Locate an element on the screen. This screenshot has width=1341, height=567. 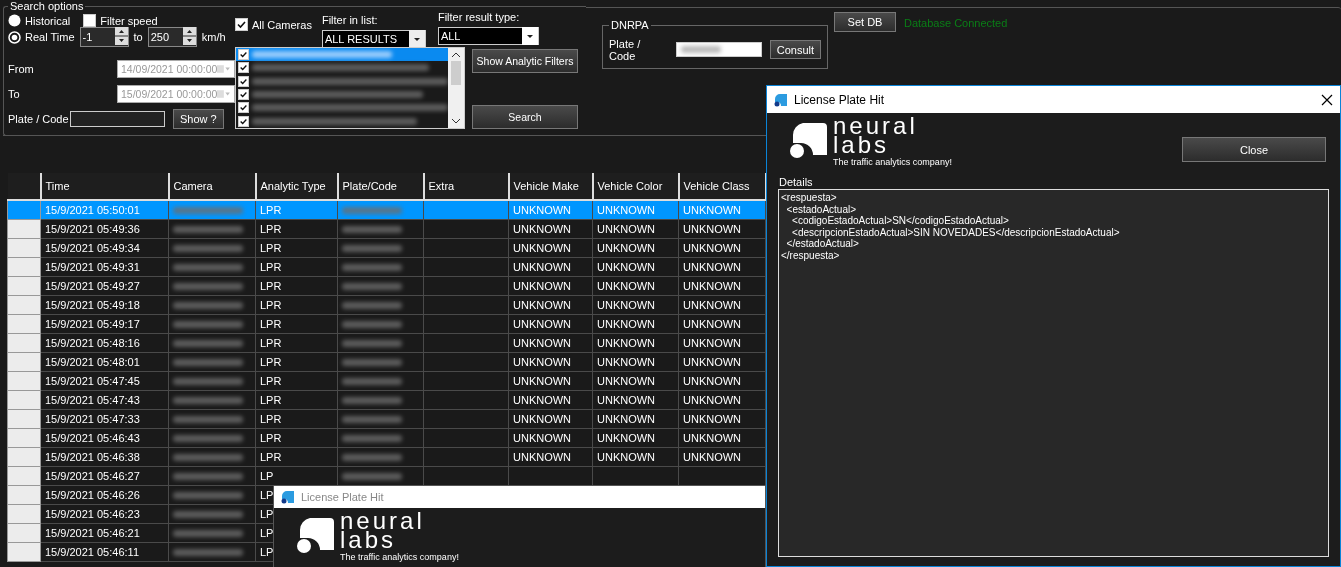
table-row: 15/9/2021 05:47:33 LPR UNKNOWN UNKNOWN UNKNOWN is located at coordinates (391, 419).